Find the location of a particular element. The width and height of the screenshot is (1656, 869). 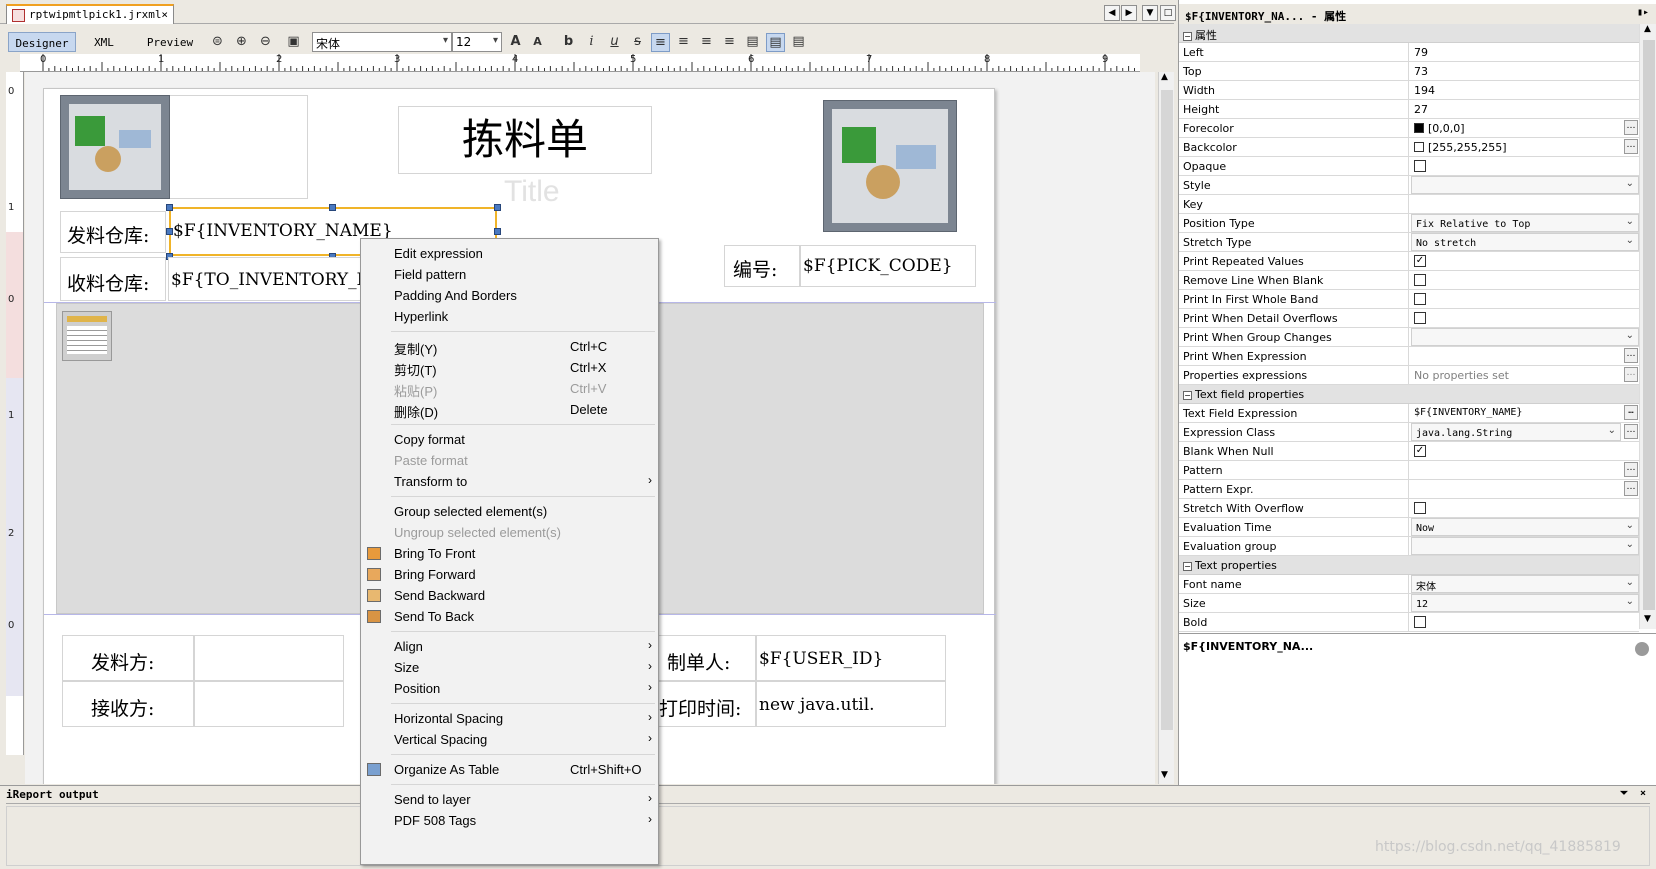

property-row: Remove Line When Blank is located at coordinates (1409, 280).